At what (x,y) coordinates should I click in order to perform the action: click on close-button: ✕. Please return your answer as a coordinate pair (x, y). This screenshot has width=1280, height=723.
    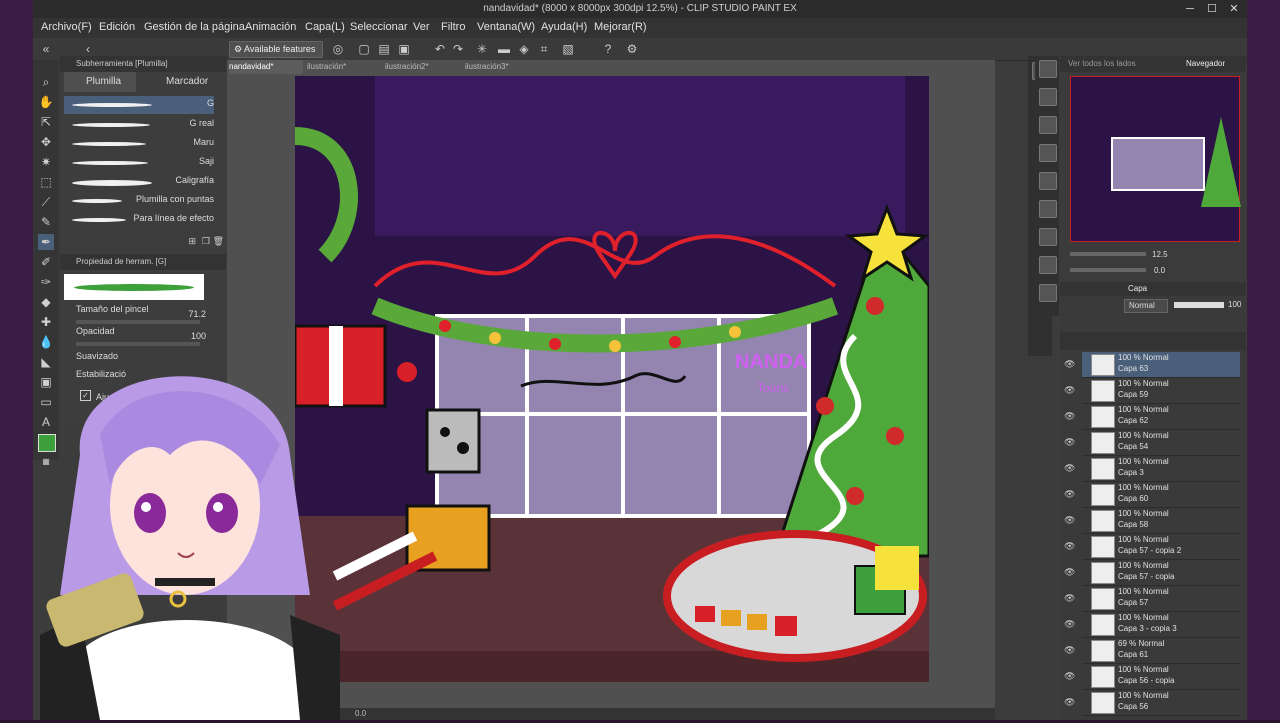
    Looking at the image, I should click on (1234, 9).